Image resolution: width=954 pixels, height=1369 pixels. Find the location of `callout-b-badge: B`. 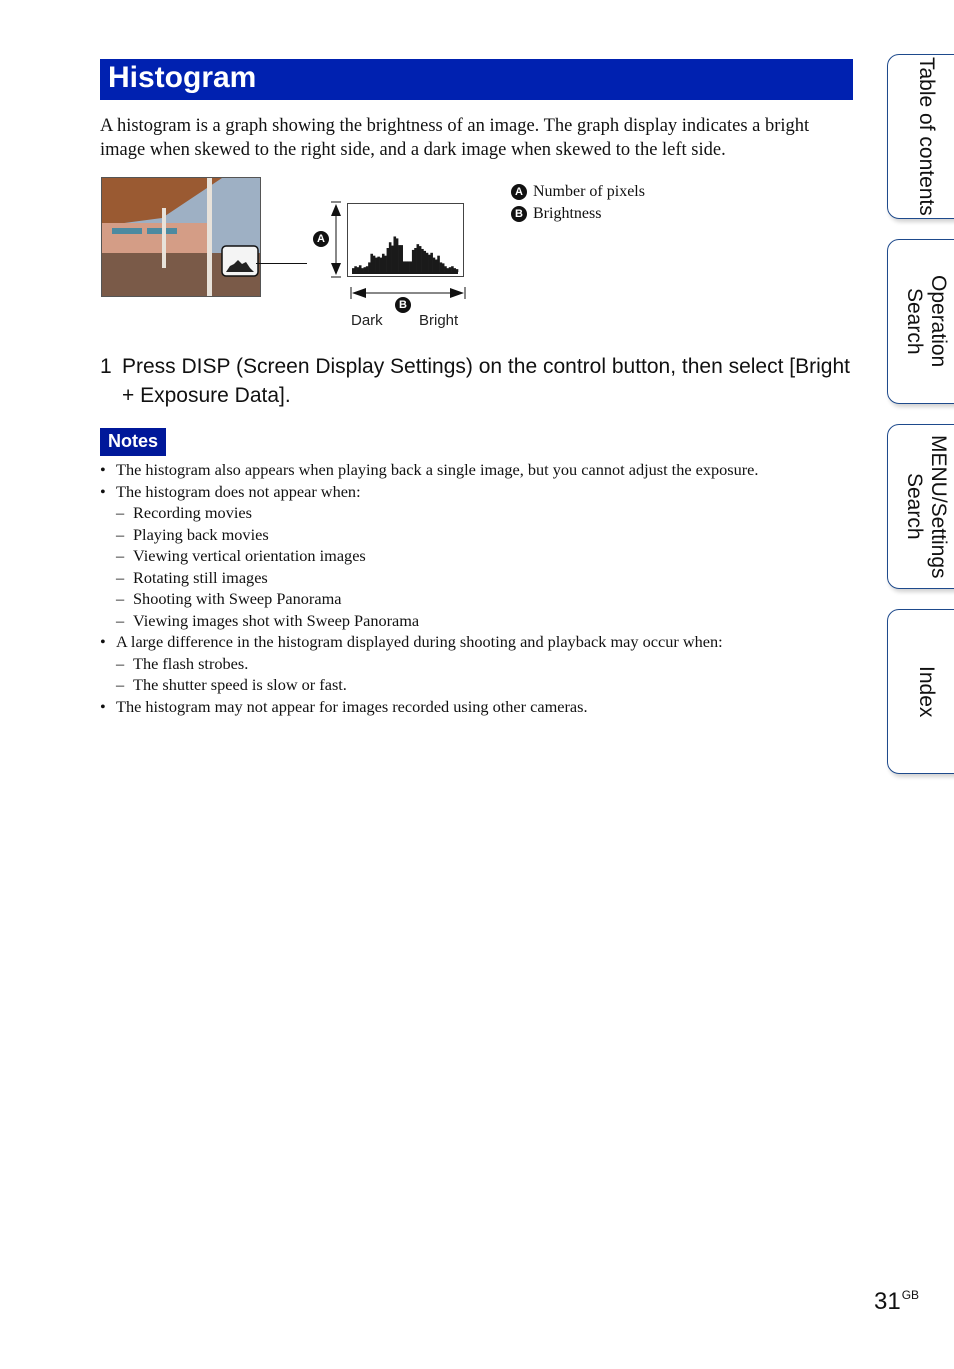

callout-b-badge: B is located at coordinates (403, 305).